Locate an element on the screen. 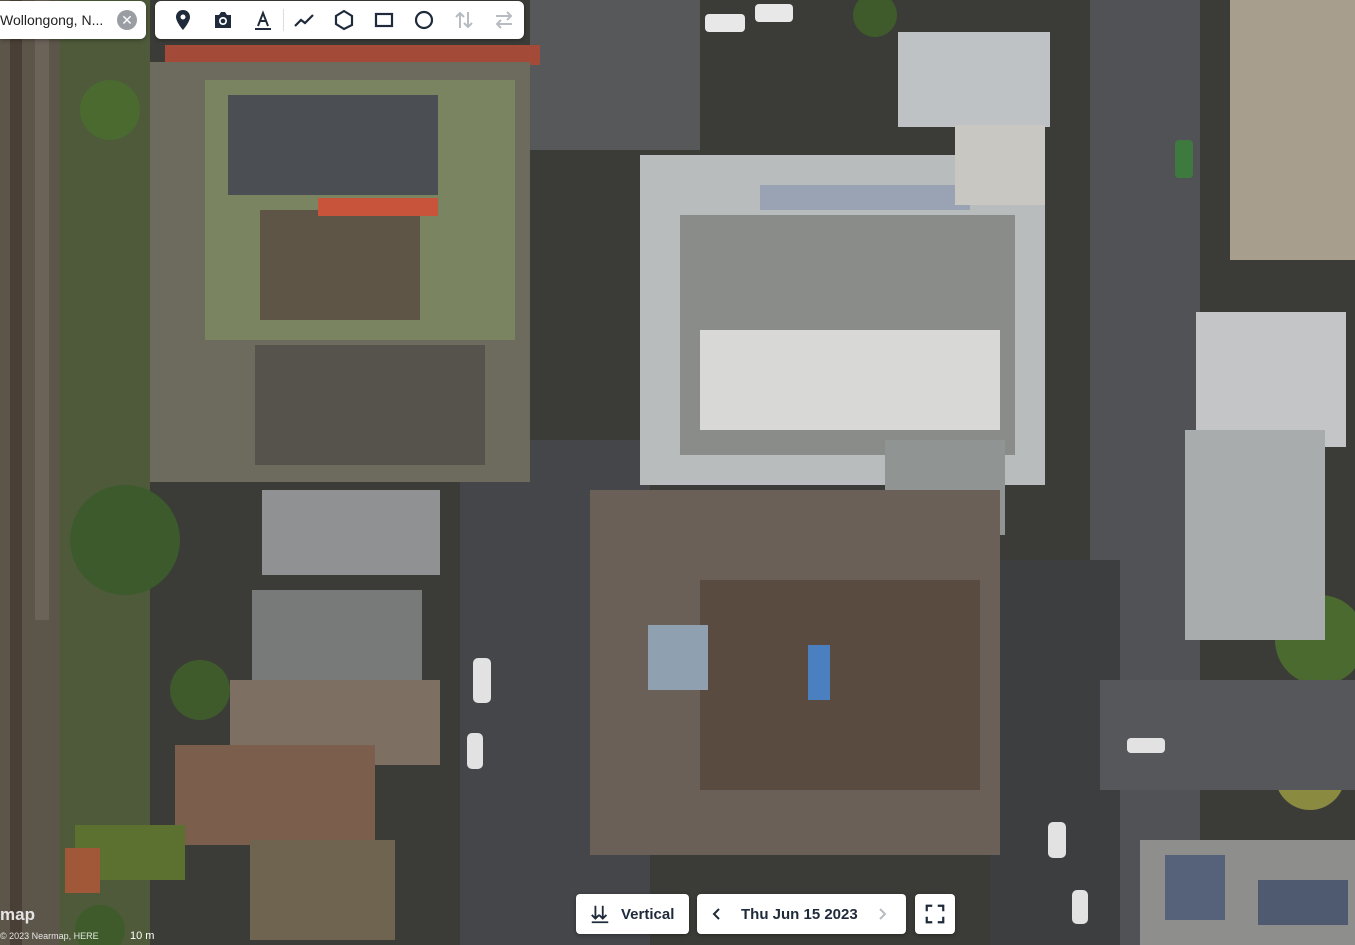  rectangle-icon is located at coordinates (384, 20).